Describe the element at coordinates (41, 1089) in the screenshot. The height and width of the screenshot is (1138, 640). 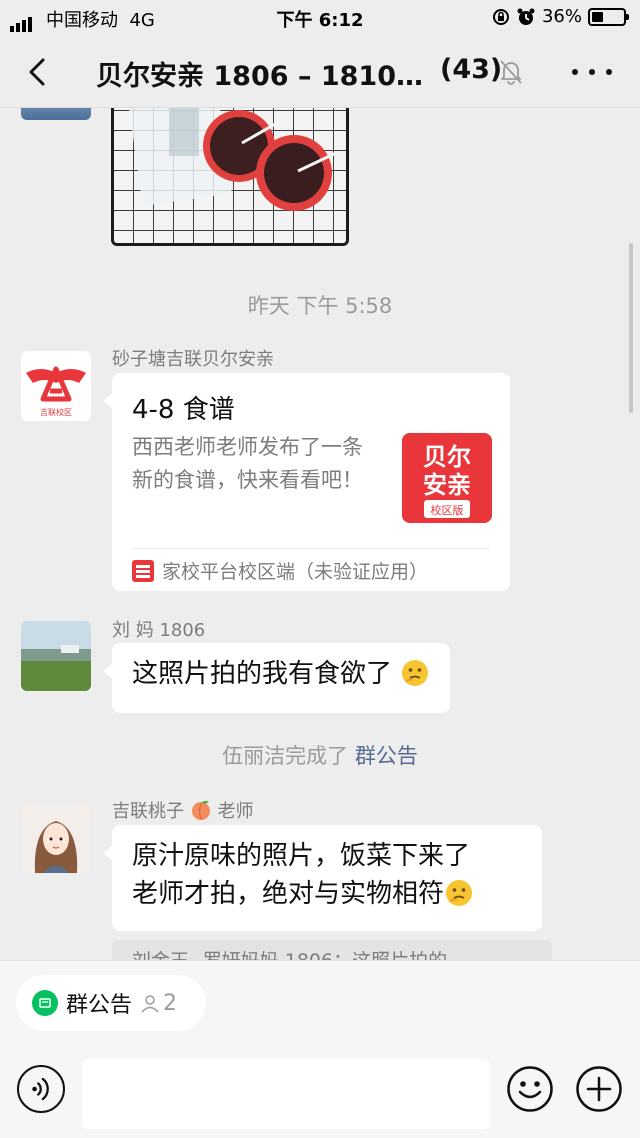
I see `voice-icon` at that location.